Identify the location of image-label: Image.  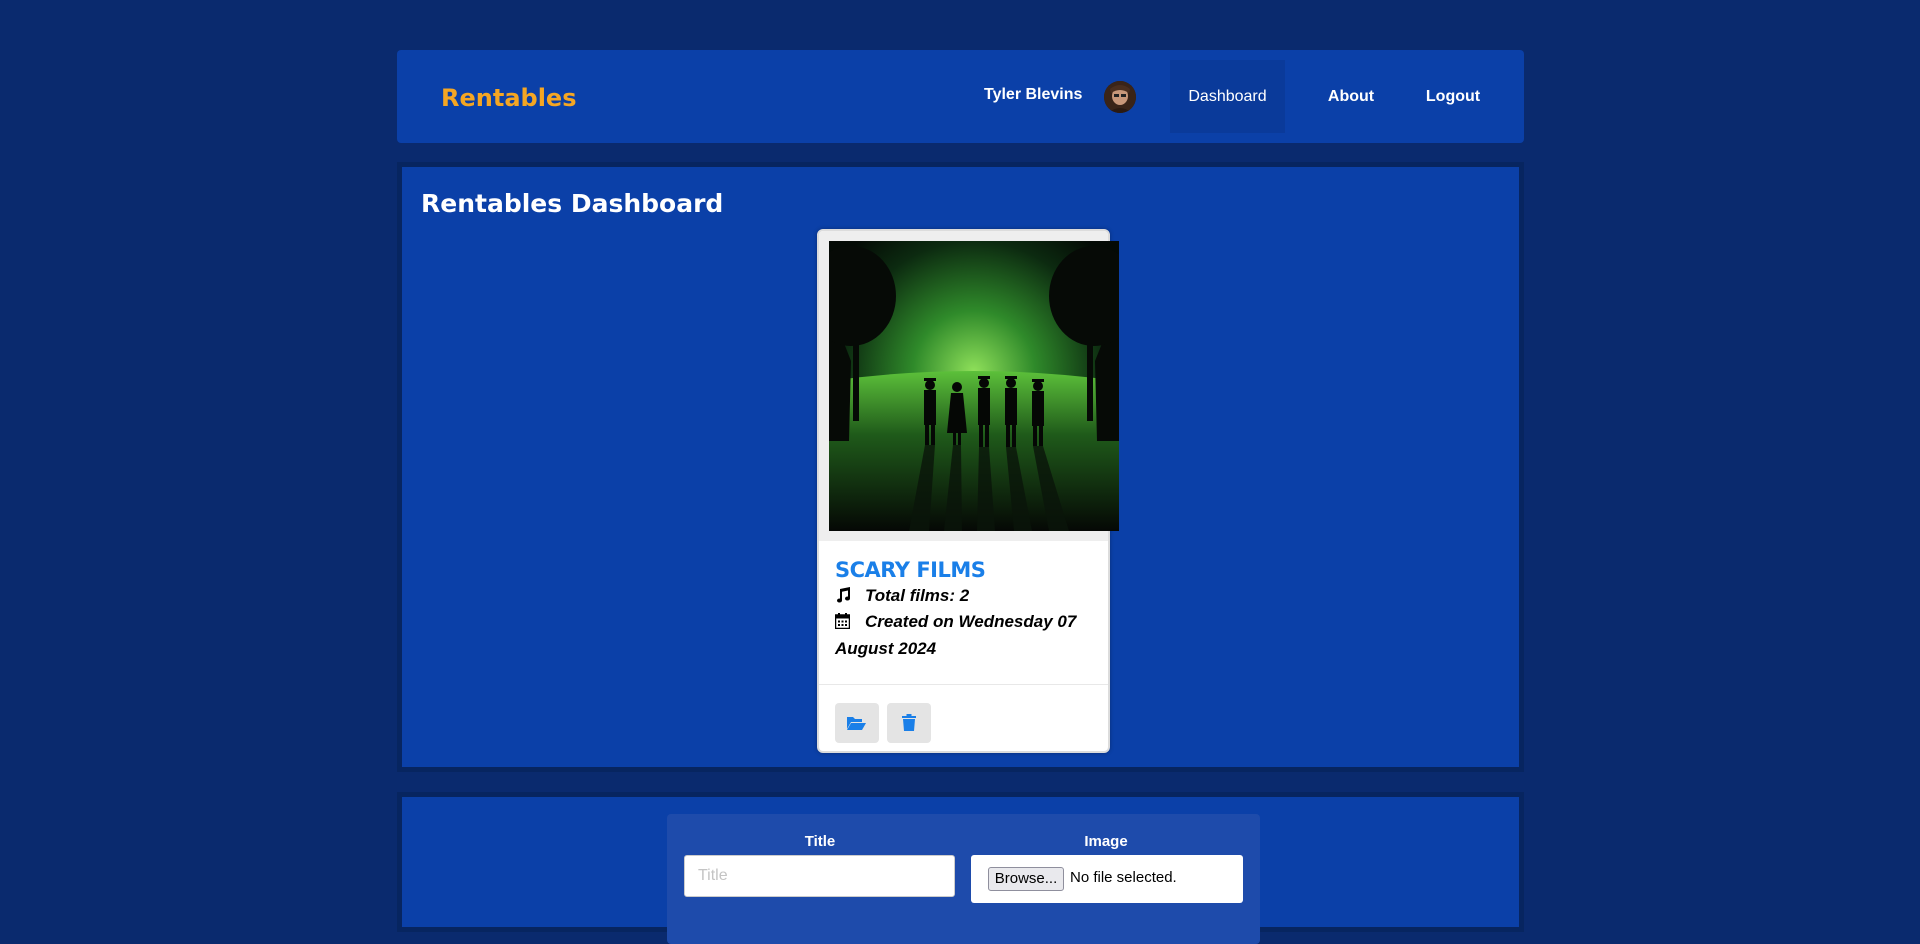
(1106, 841).